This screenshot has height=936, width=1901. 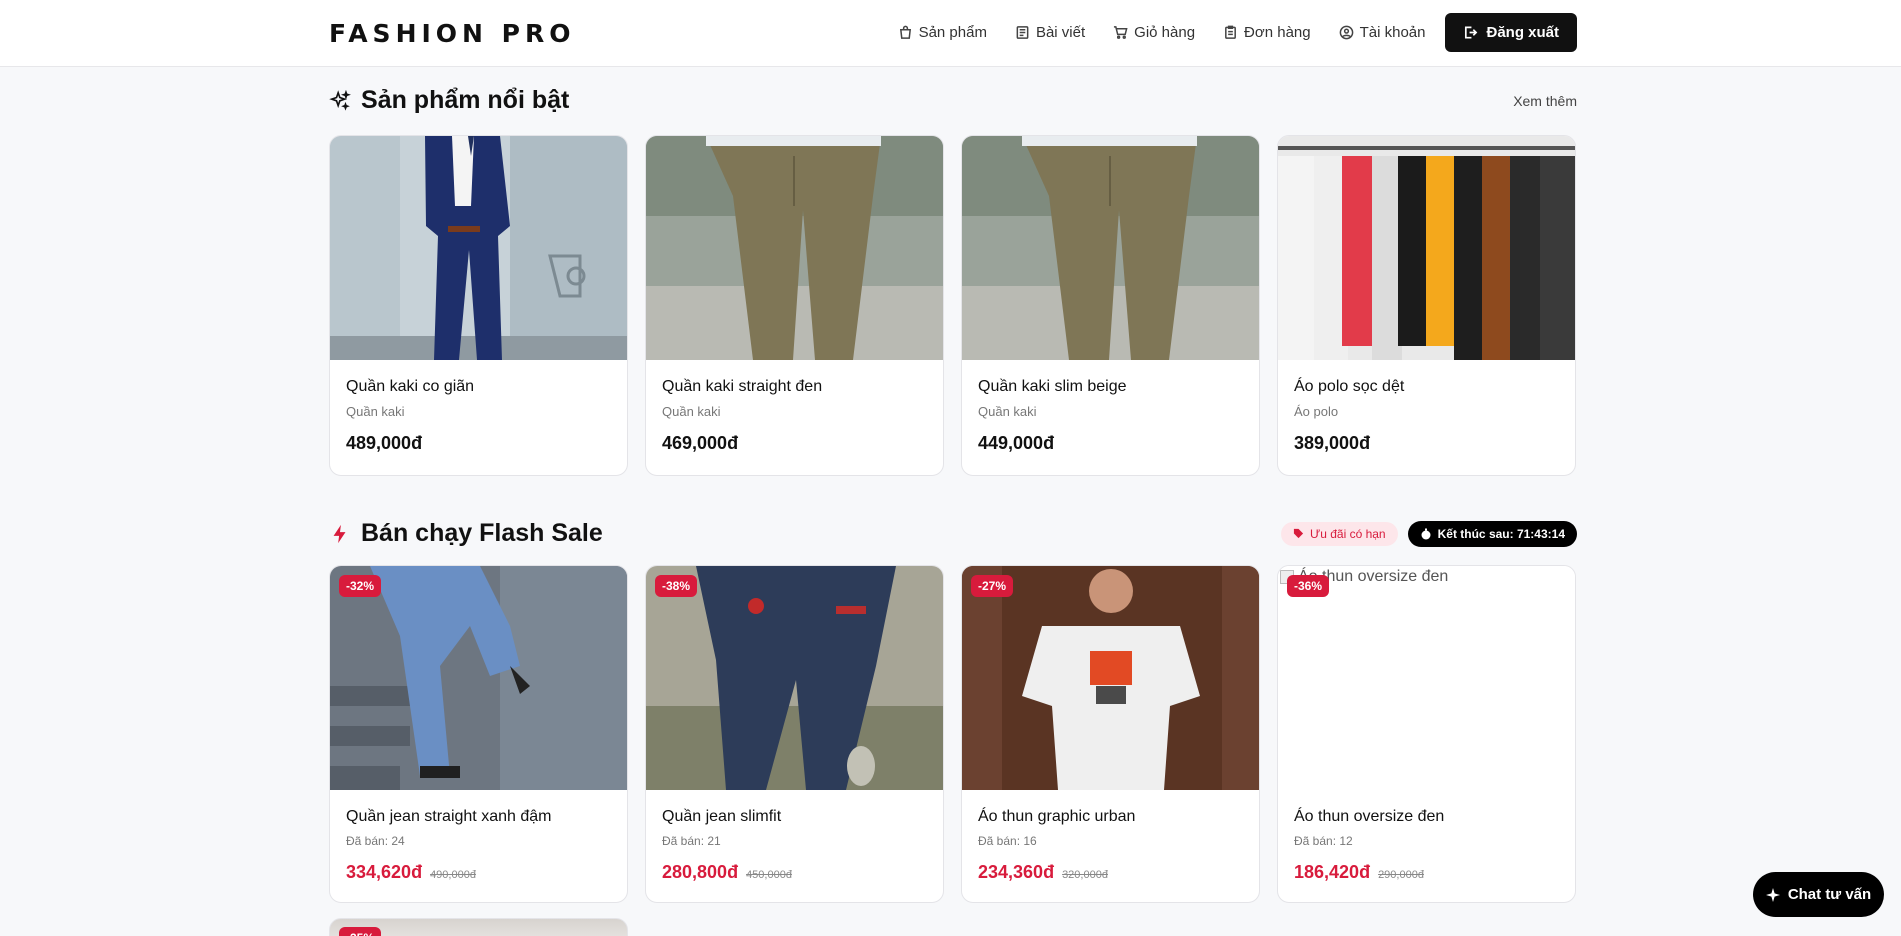 What do you see at coordinates (1052, 386) in the screenshot?
I see `product-name: Quần kaki slim beige` at bounding box center [1052, 386].